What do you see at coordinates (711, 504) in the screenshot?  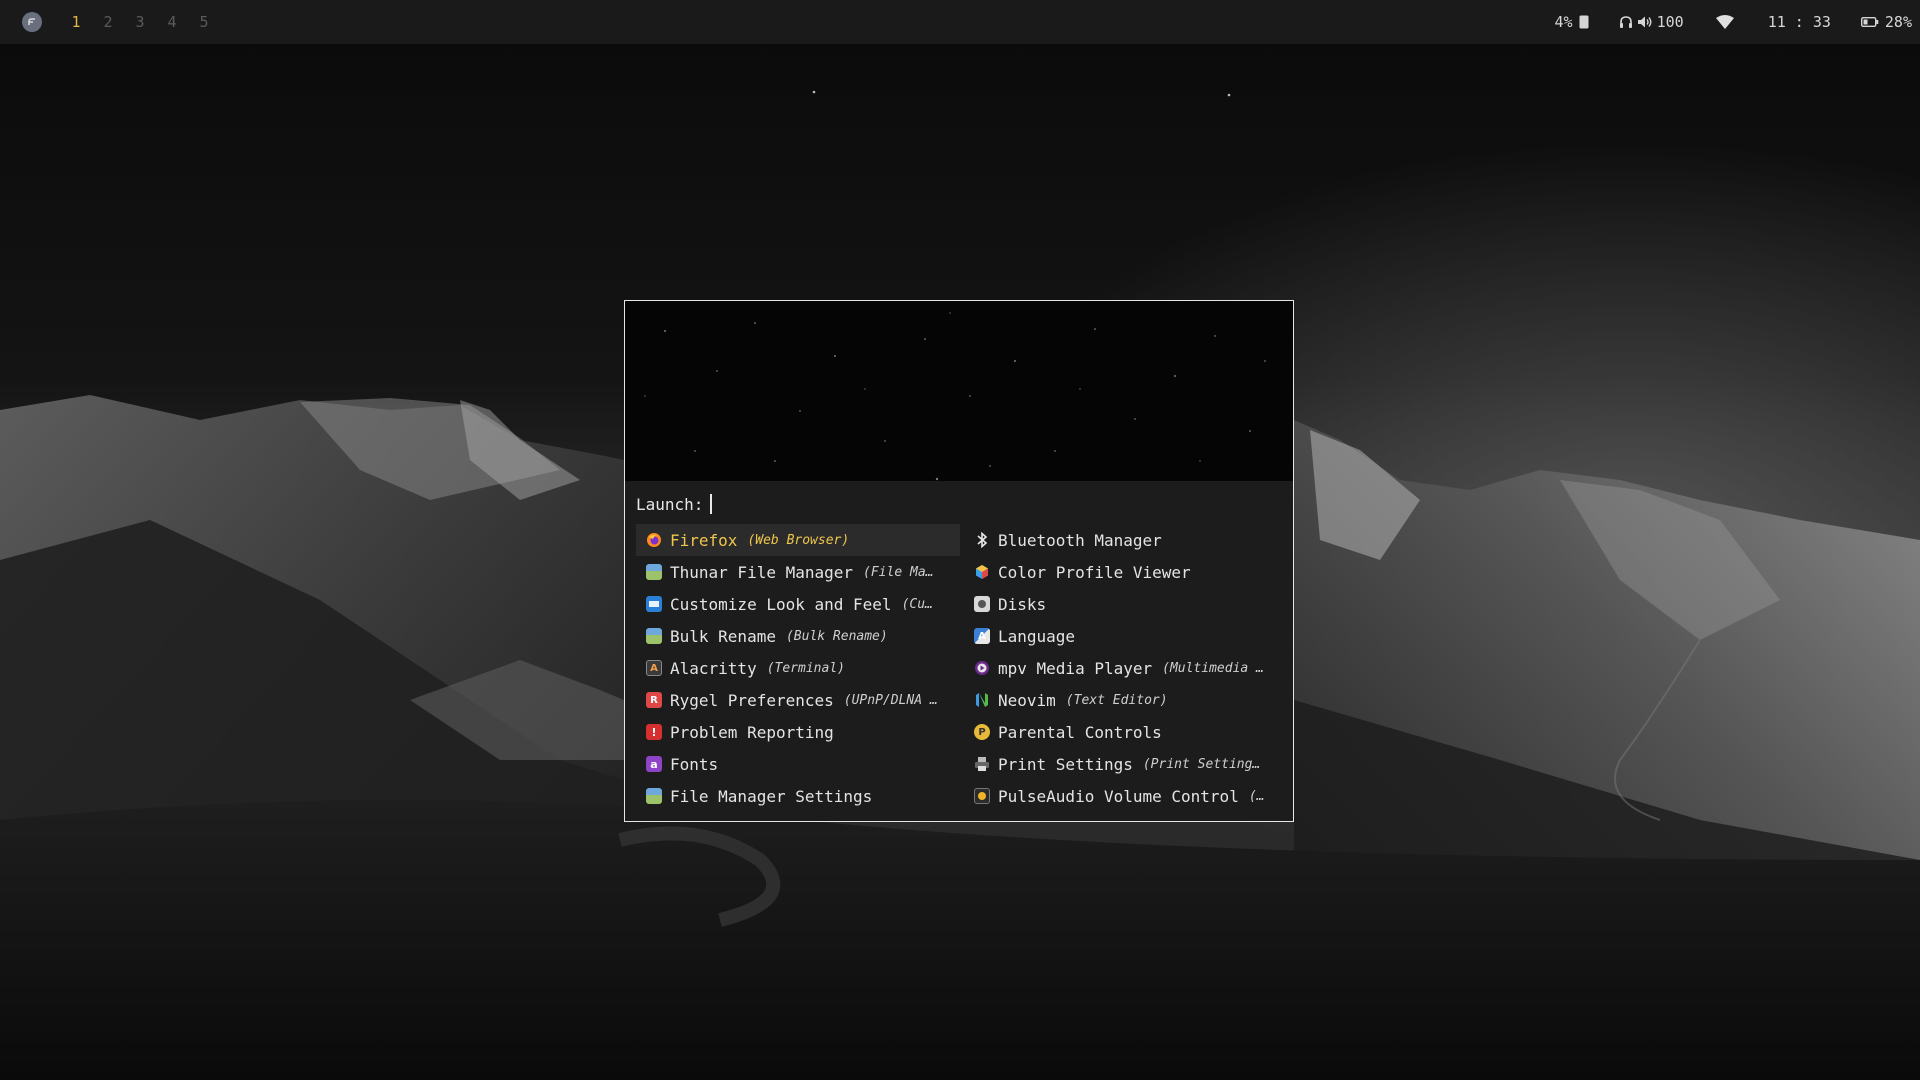 I see `text-cursor` at bounding box center [711, 504].